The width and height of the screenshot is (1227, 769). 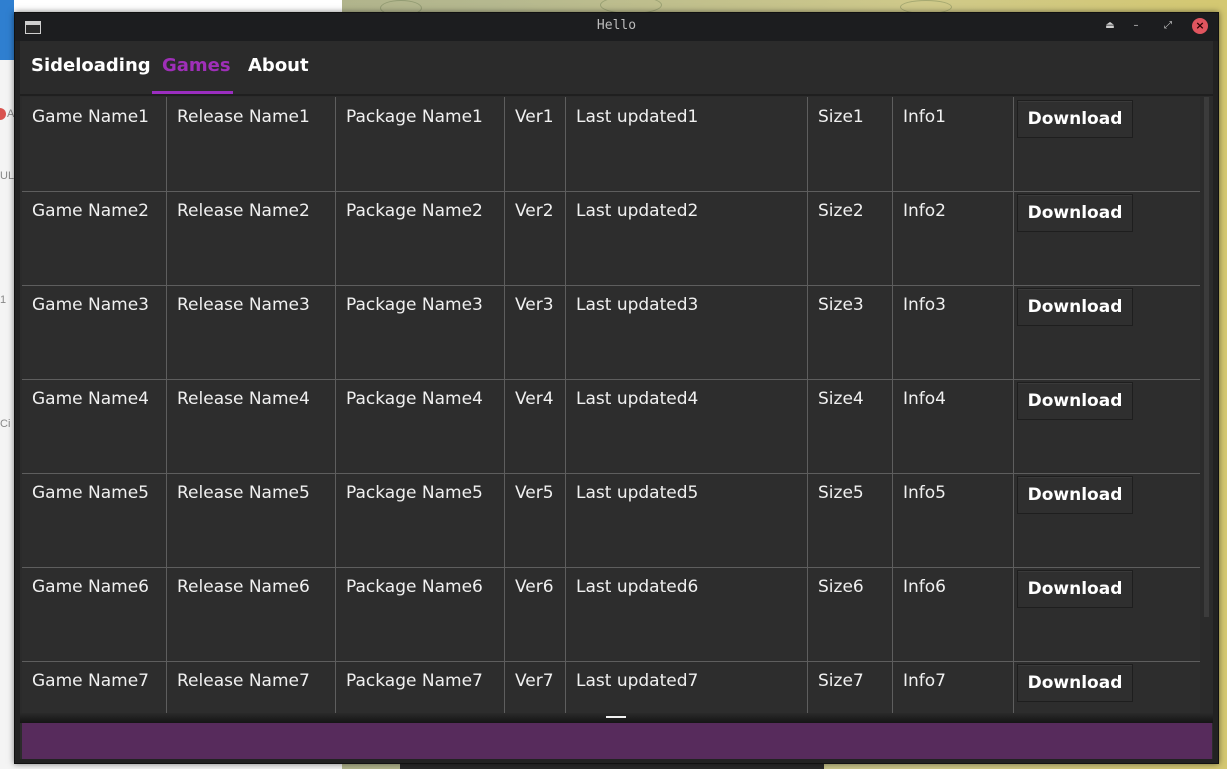 What do you see at coordinates (535, 687) in the screenshot?
I see `version-cell: Ver7` at bounding box center [535, 687].